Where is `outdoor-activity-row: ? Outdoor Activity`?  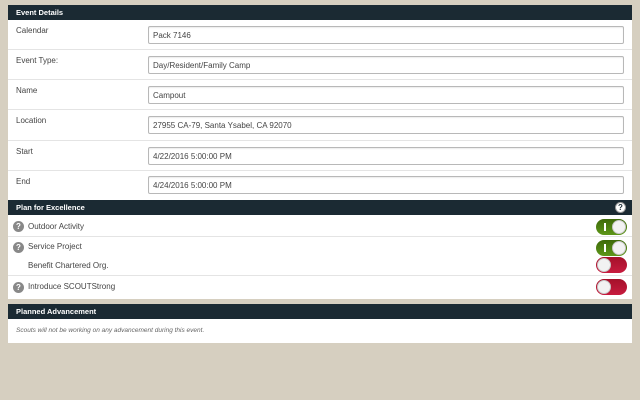
outdoor-activity-row: ? Outdoor Activity is located at coordinates (320, 226).